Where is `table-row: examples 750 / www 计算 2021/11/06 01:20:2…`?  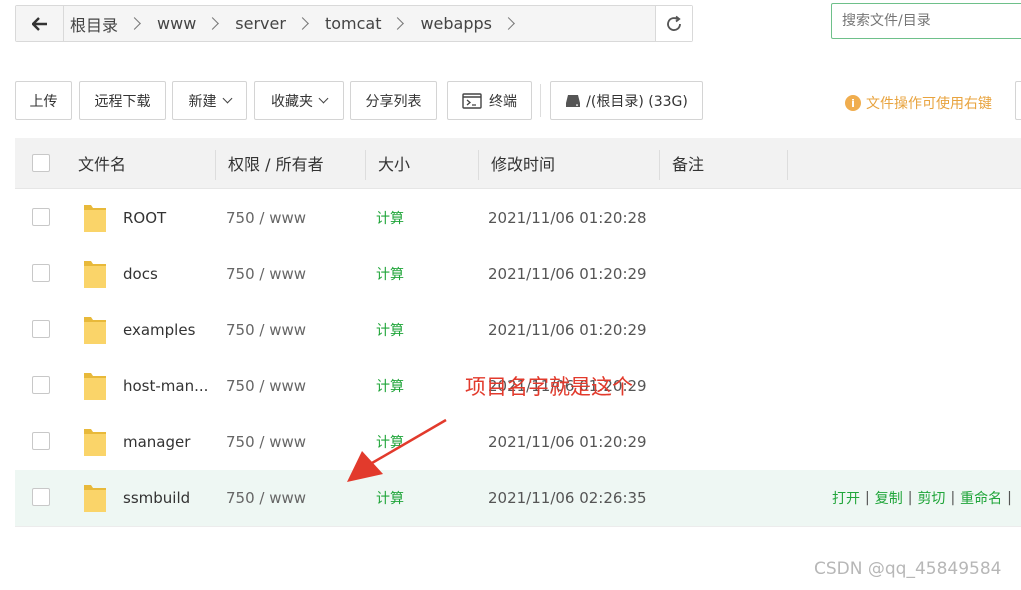 table-row: examples 750 / www 计算 2021/11/06 01:20:2… is located at coordinates (518, 330).